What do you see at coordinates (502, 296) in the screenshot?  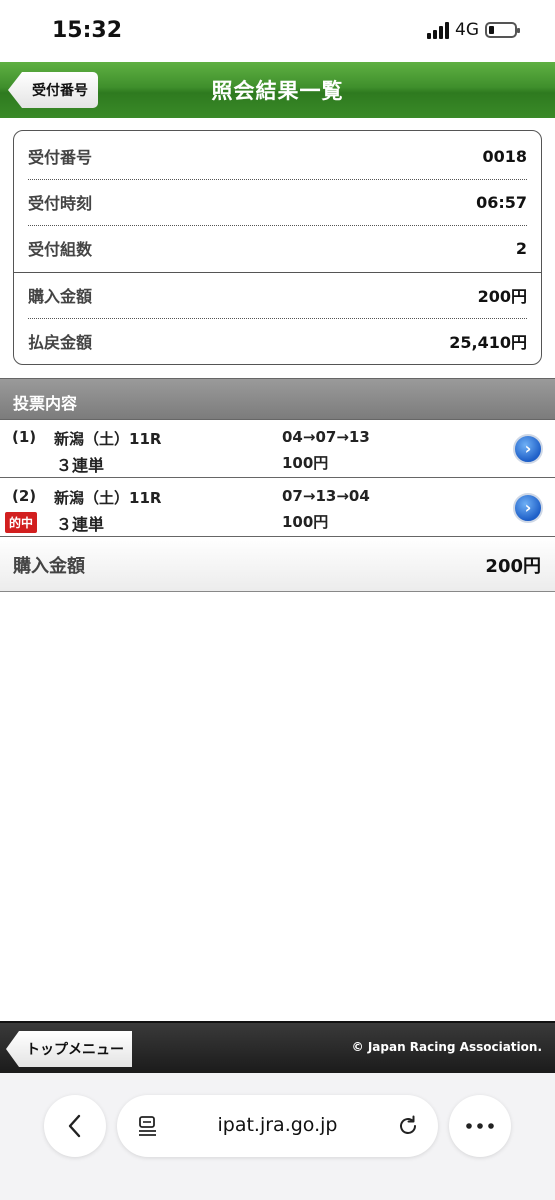 I see `summary-value: 200円` at bounding box center [502, 296].